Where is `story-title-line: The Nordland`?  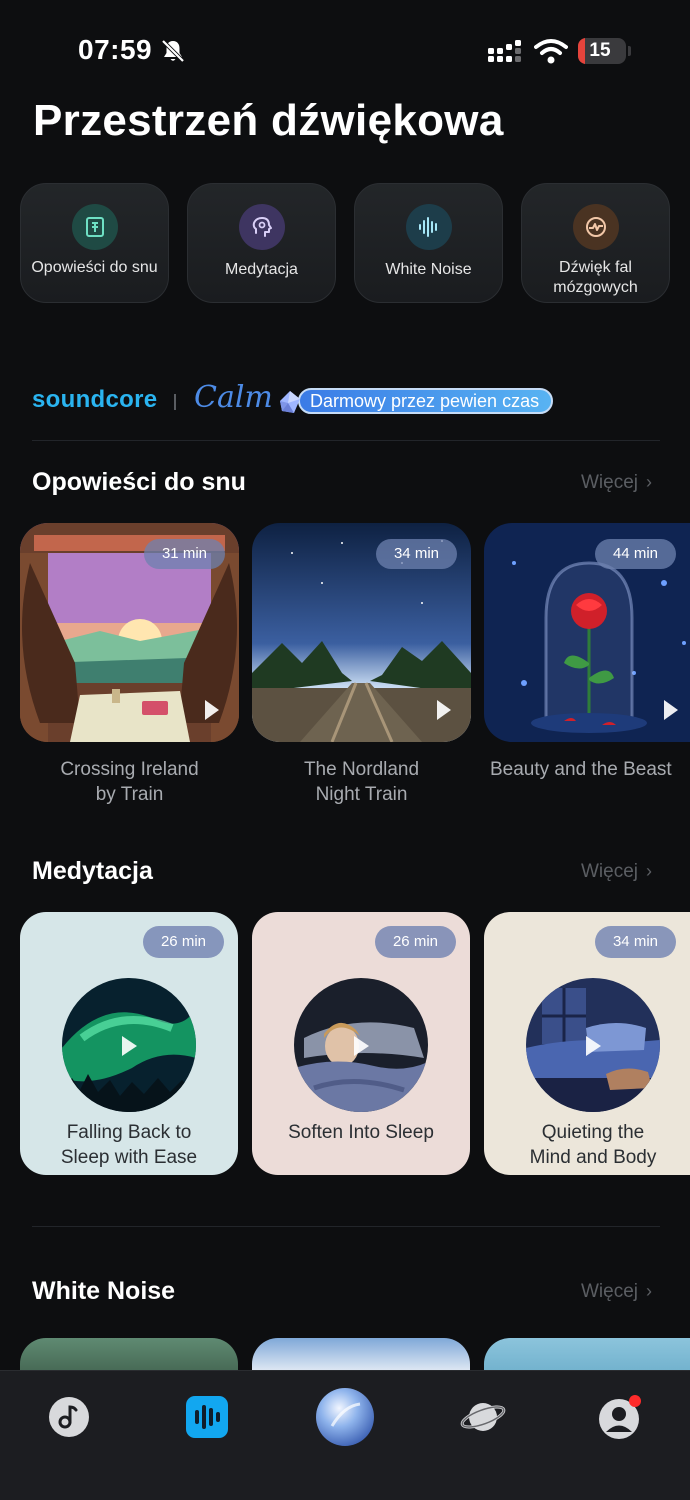 story-title-line: The Nordland is located at coordinates (361, 769).